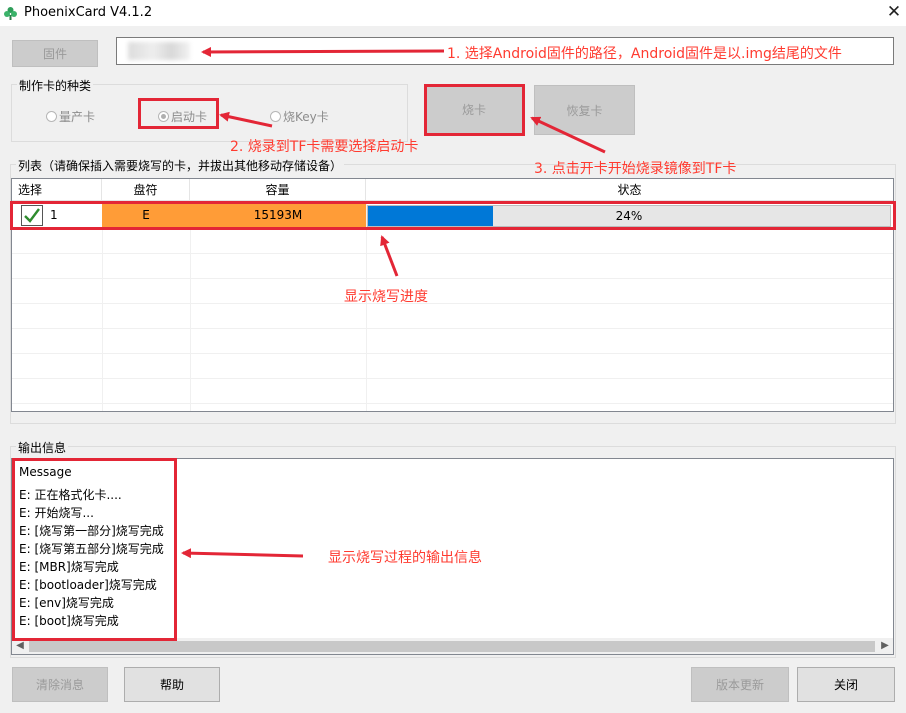 The image size is (906, 713). I want to click on annotation-firmware-path: 1. 选择Android固件的路径，Android固件是以.img结尾的文件, so click(644, 54).